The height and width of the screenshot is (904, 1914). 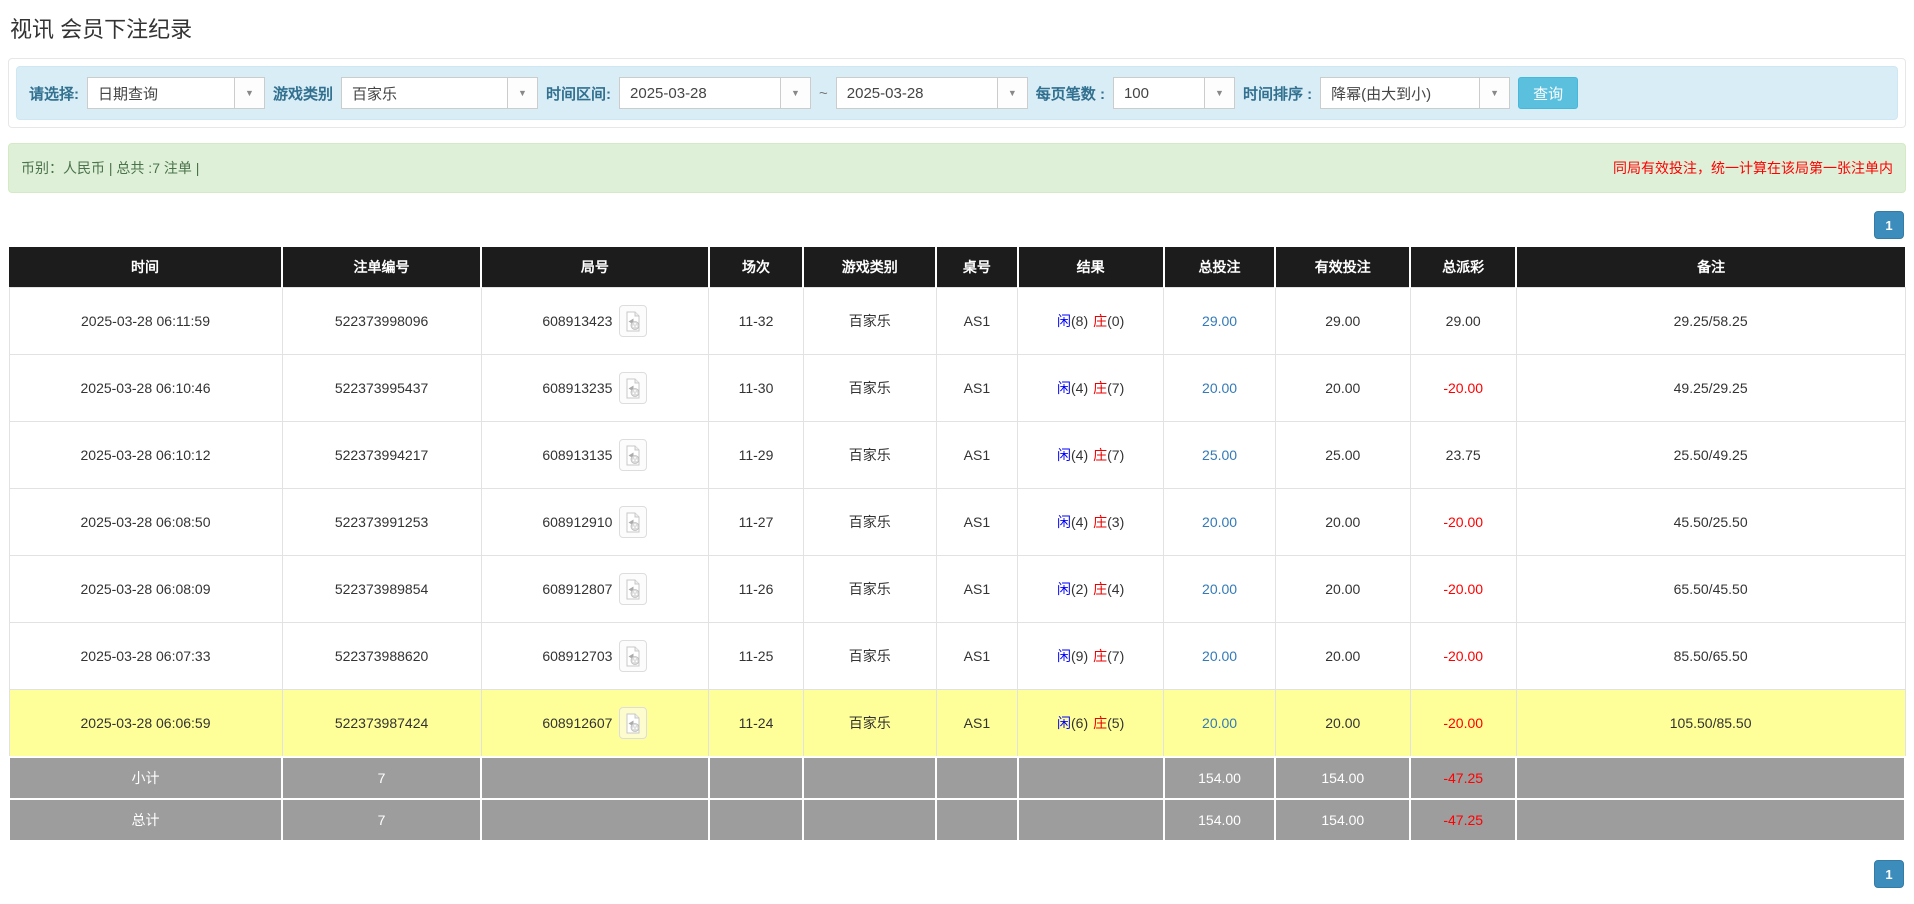 What do you see at coordinates (176, 93) in the screenshot?
I see `query-type-select: 日期查询 ▼` at bounding box center [176, 93].